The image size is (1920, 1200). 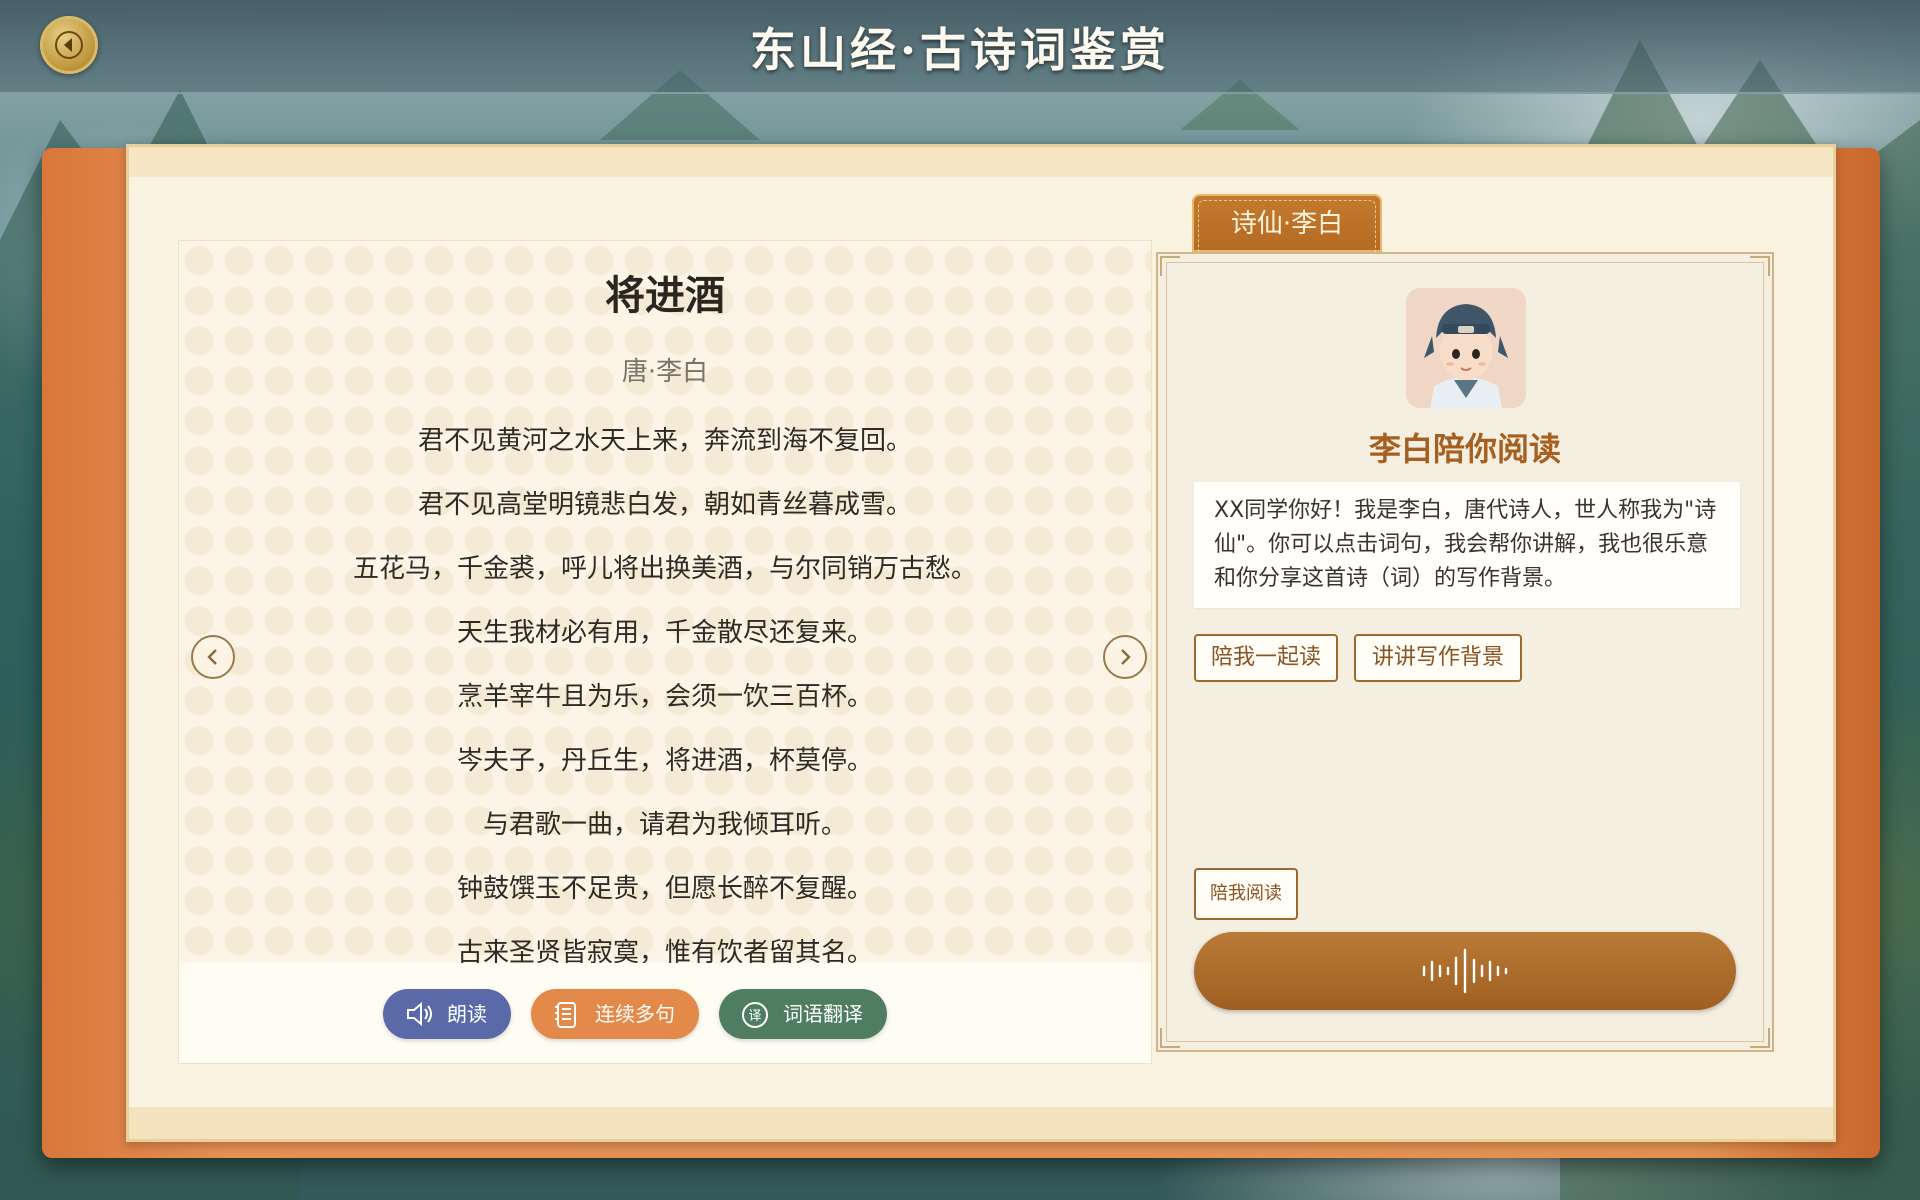 I want to click on voice-input-button, so click(x=1465, y=971).